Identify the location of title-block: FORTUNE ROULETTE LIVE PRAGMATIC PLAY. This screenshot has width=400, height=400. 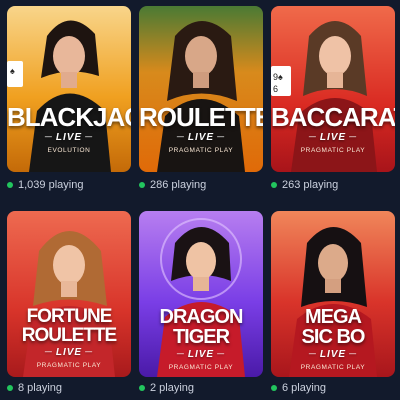
(69, 338).